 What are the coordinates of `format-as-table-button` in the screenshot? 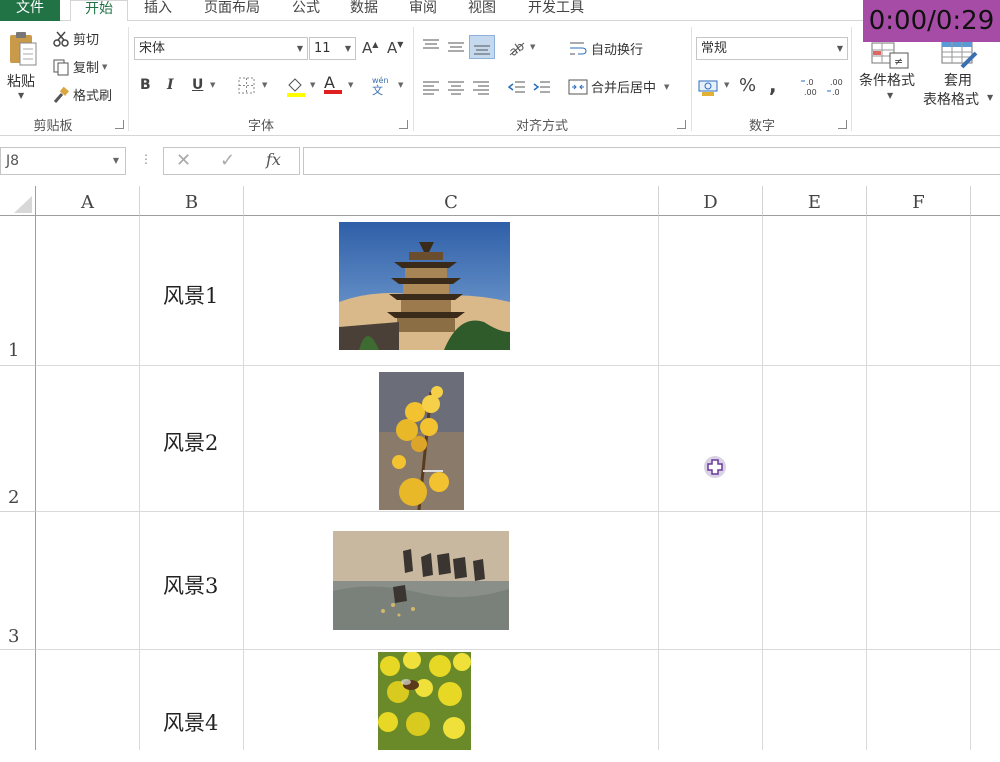 It's located at (960, 56).